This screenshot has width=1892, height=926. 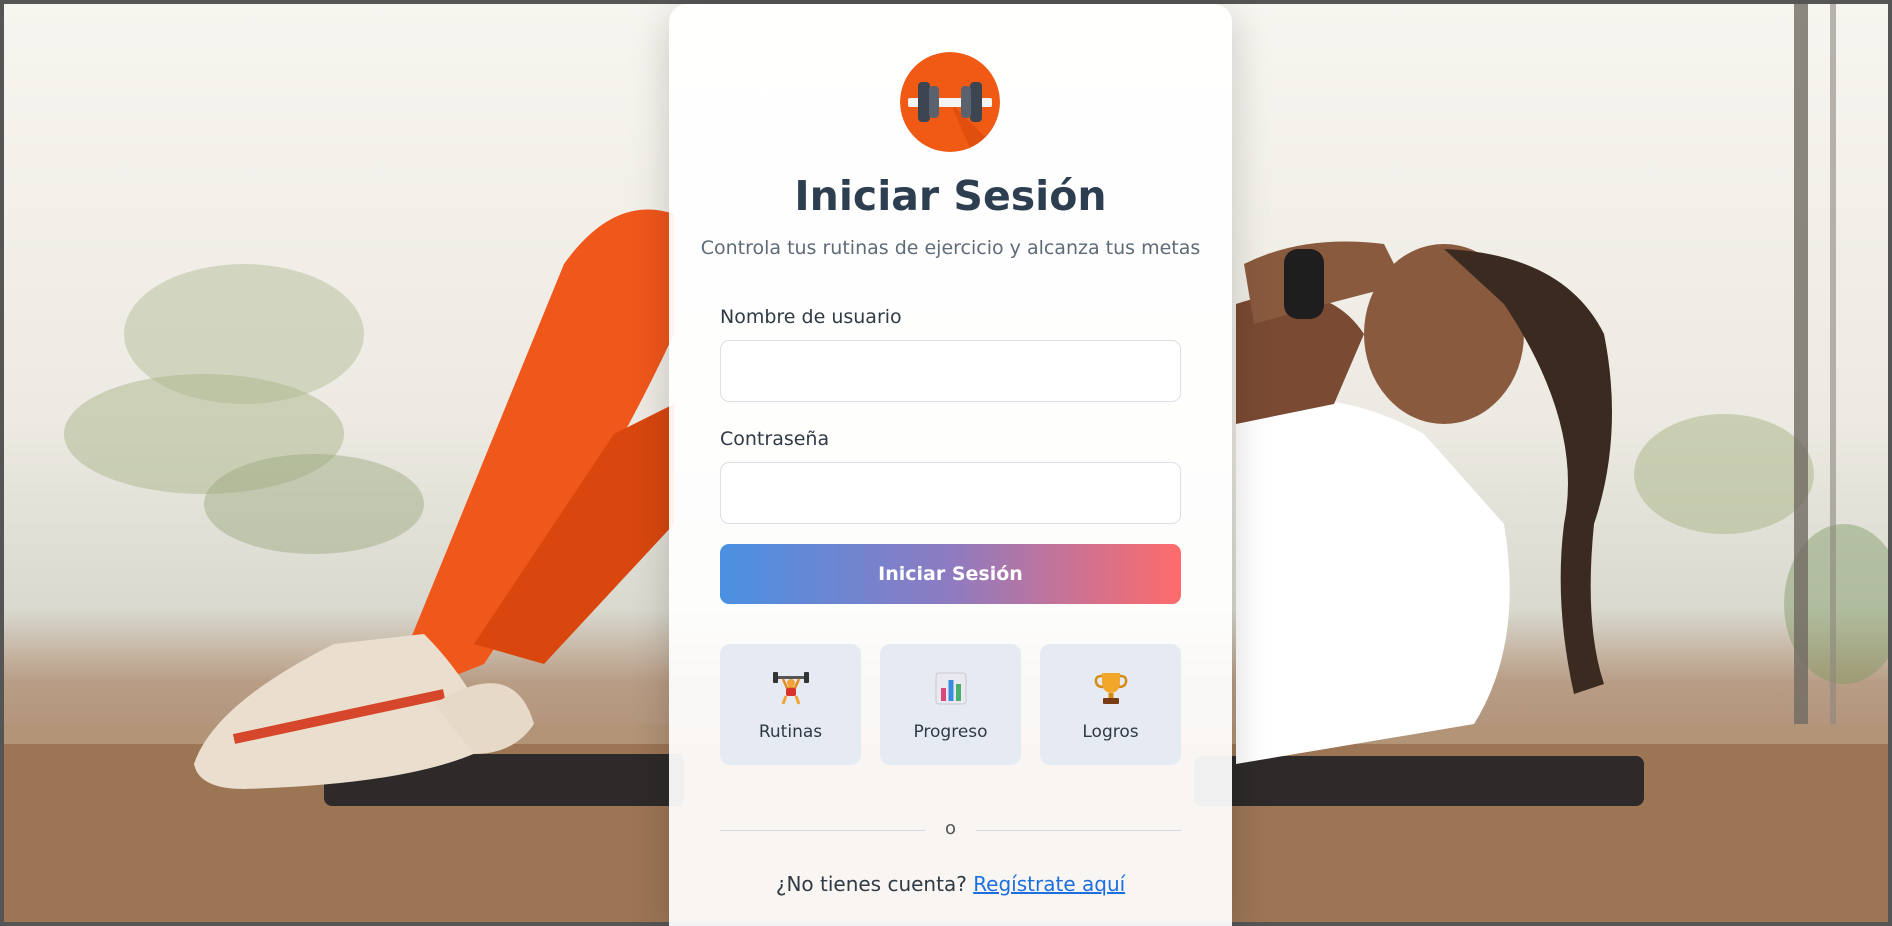 What do you see at coordinates (1110, 688) in the screenshot?
I see `trophy-icon` at bounding box center [1110, 688].